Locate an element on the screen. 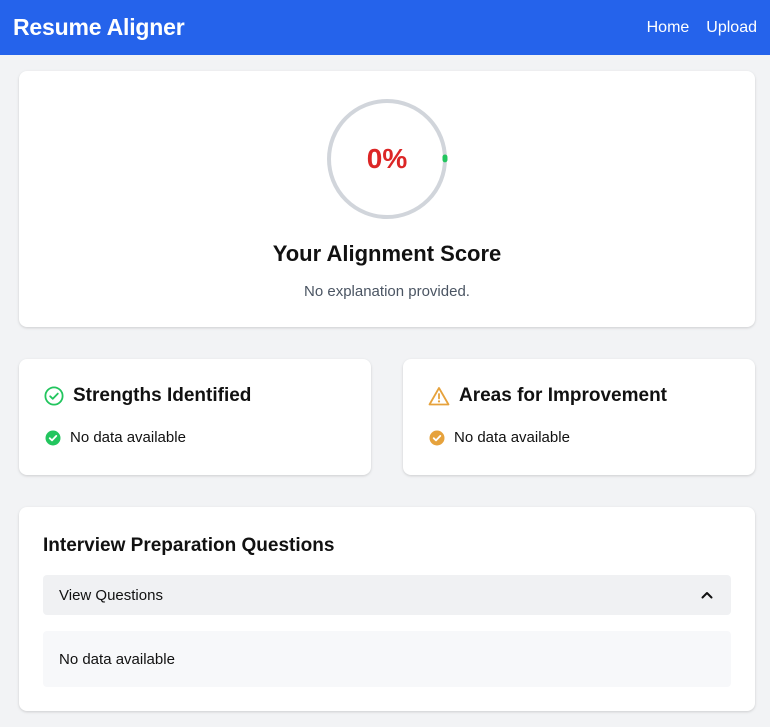  improvements-title: Areas for Improvement is located at coordinates (563, 395).